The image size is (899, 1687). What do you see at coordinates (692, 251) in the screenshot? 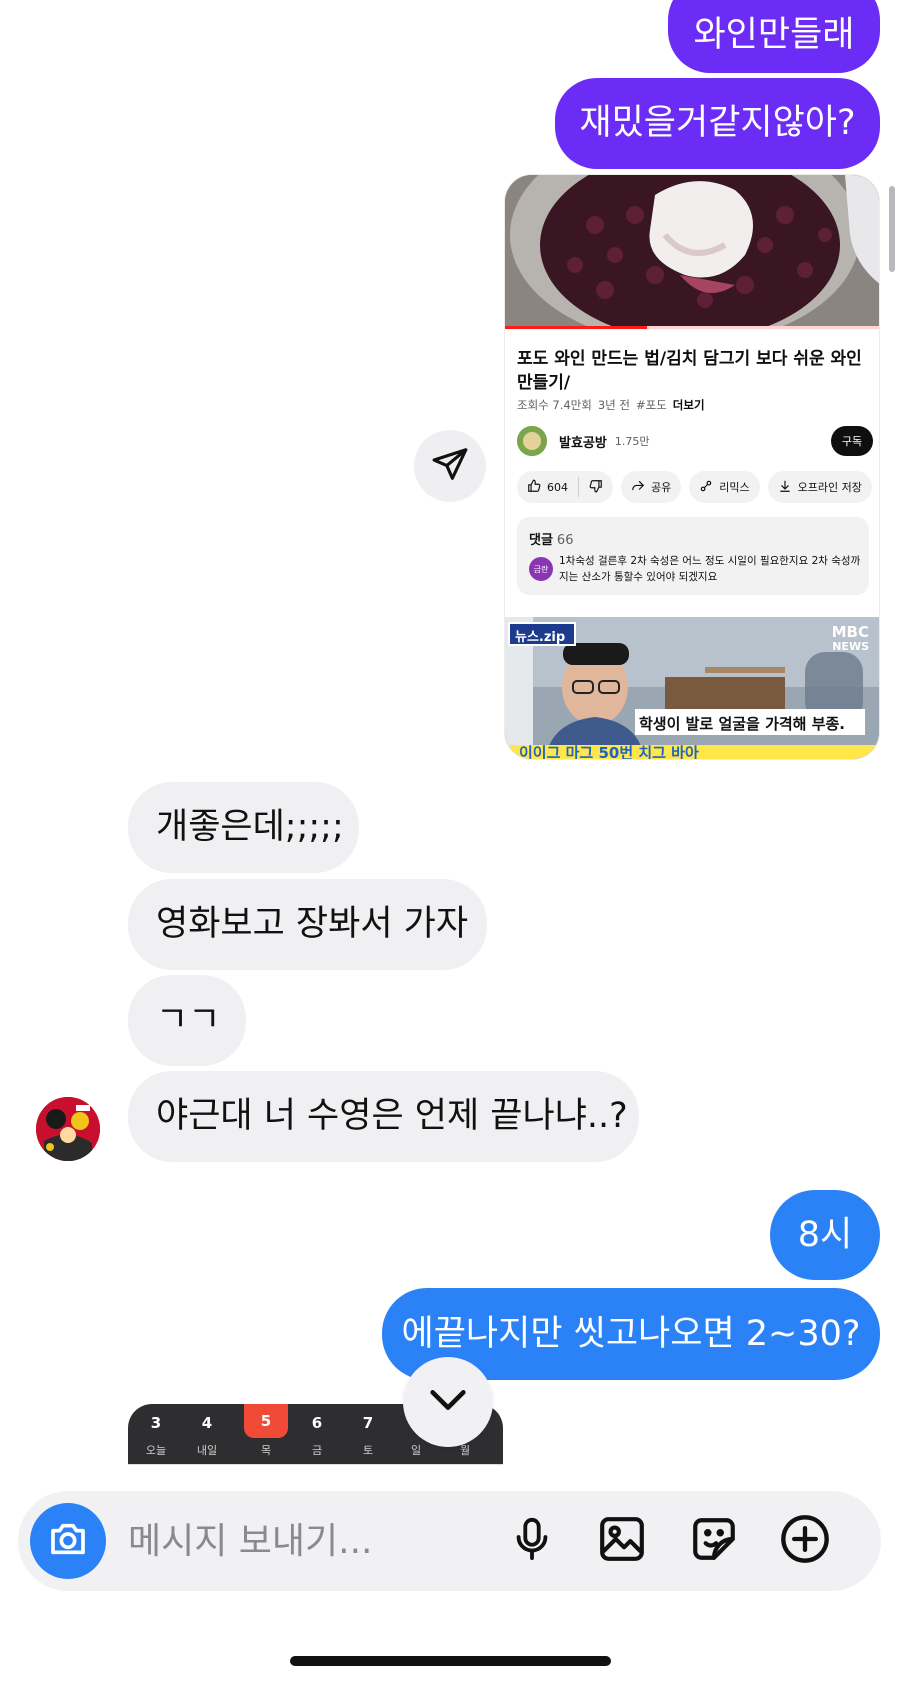
I see `video-thumbnail` at bounding box center [692, 251].